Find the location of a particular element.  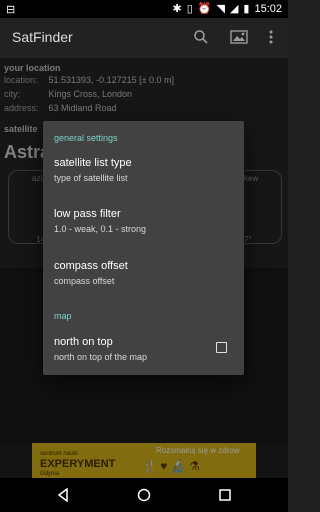

setting-title: north on top is located at coordinates (83, 342).